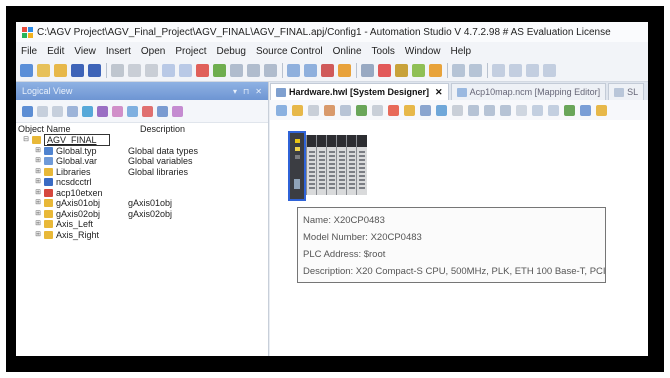 The width and height of the screenshot is (670, 378). I want to click on copy-icon, so click(134, 70).